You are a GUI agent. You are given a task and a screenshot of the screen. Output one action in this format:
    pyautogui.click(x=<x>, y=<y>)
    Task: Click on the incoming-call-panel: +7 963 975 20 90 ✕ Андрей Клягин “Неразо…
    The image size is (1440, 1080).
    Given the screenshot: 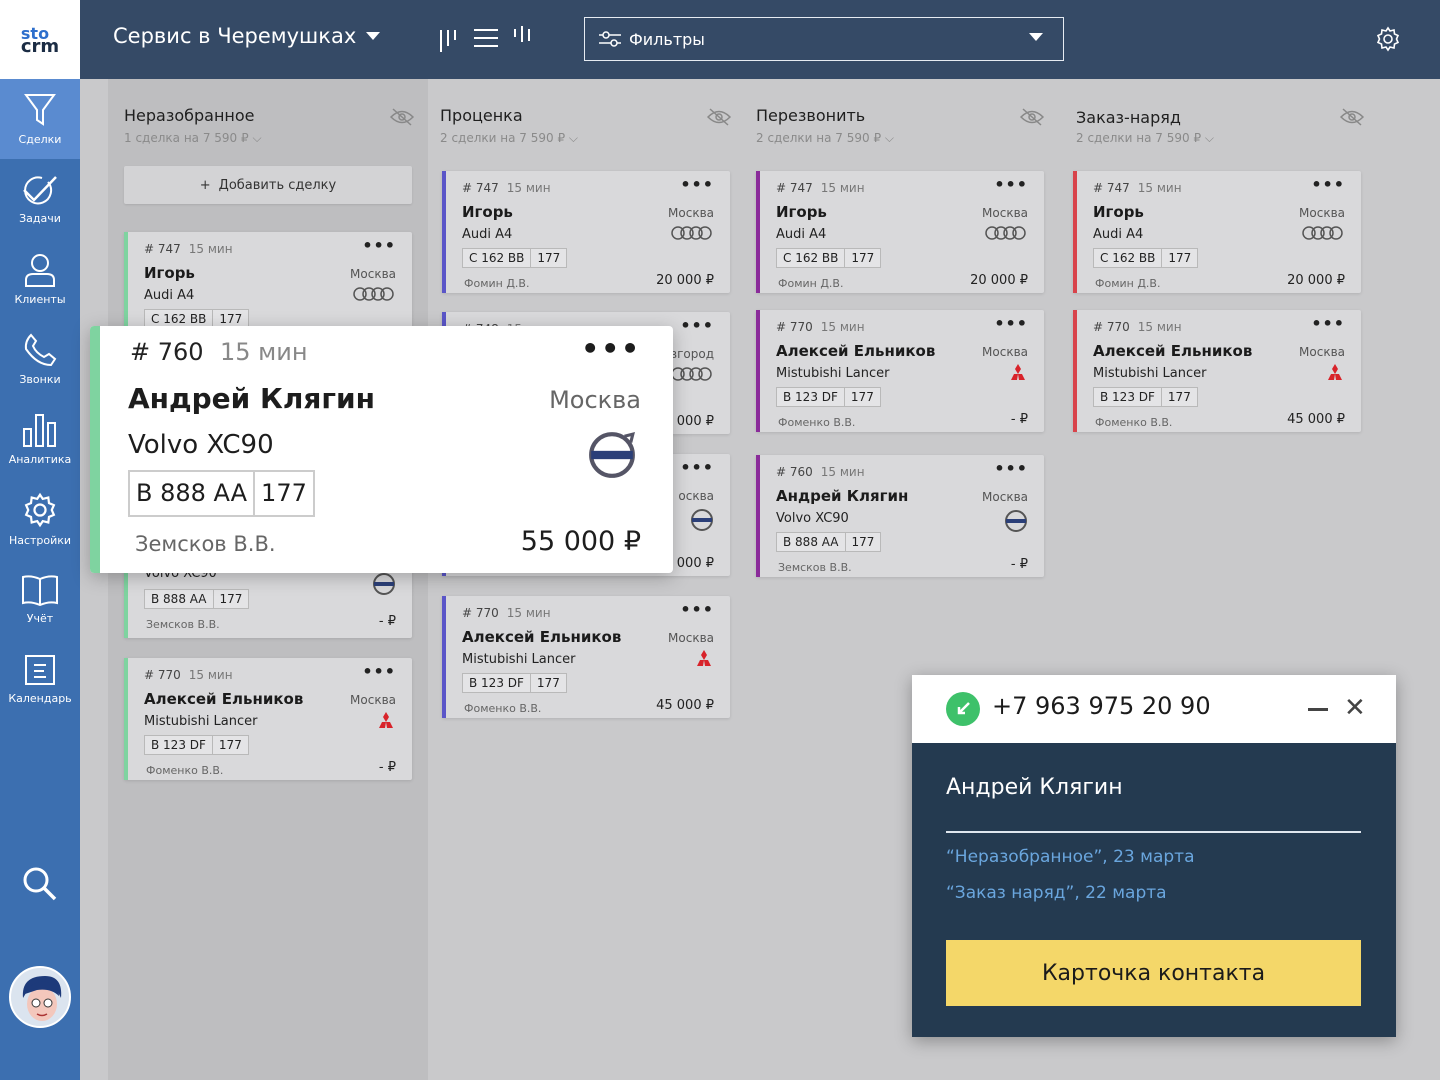 What is the action you would take?
    pyautogui.click(x=1154, y=856)
    